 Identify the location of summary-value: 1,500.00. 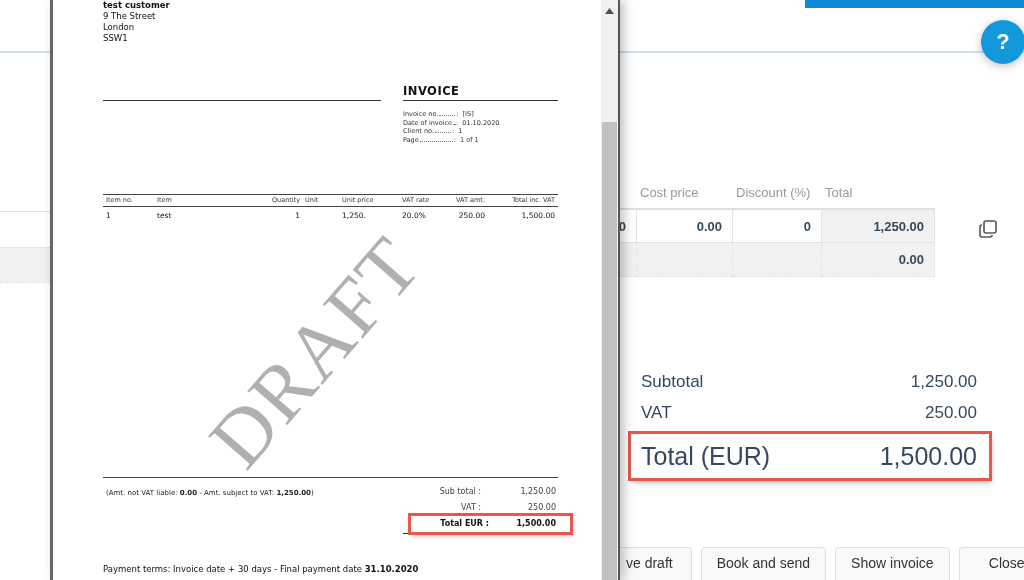
(928, 456).